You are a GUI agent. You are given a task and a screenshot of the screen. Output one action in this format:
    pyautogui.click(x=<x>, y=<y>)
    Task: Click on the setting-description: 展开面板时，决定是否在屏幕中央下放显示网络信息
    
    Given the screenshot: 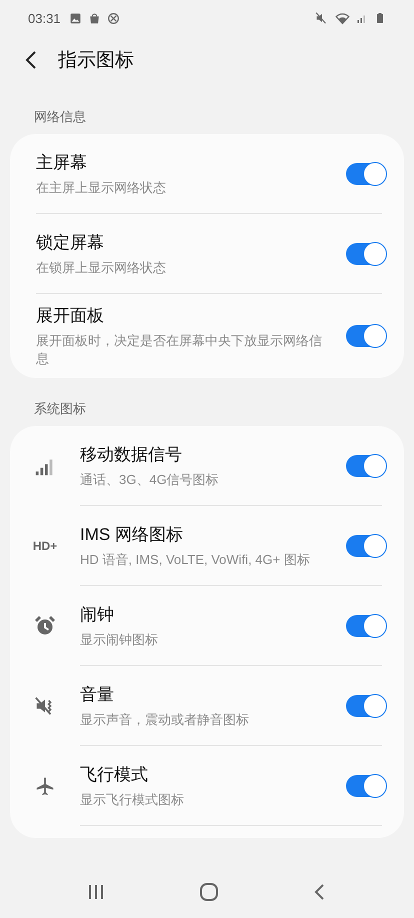 What is the action you would take?
    pyautogui.click(x=179, y=350)
    